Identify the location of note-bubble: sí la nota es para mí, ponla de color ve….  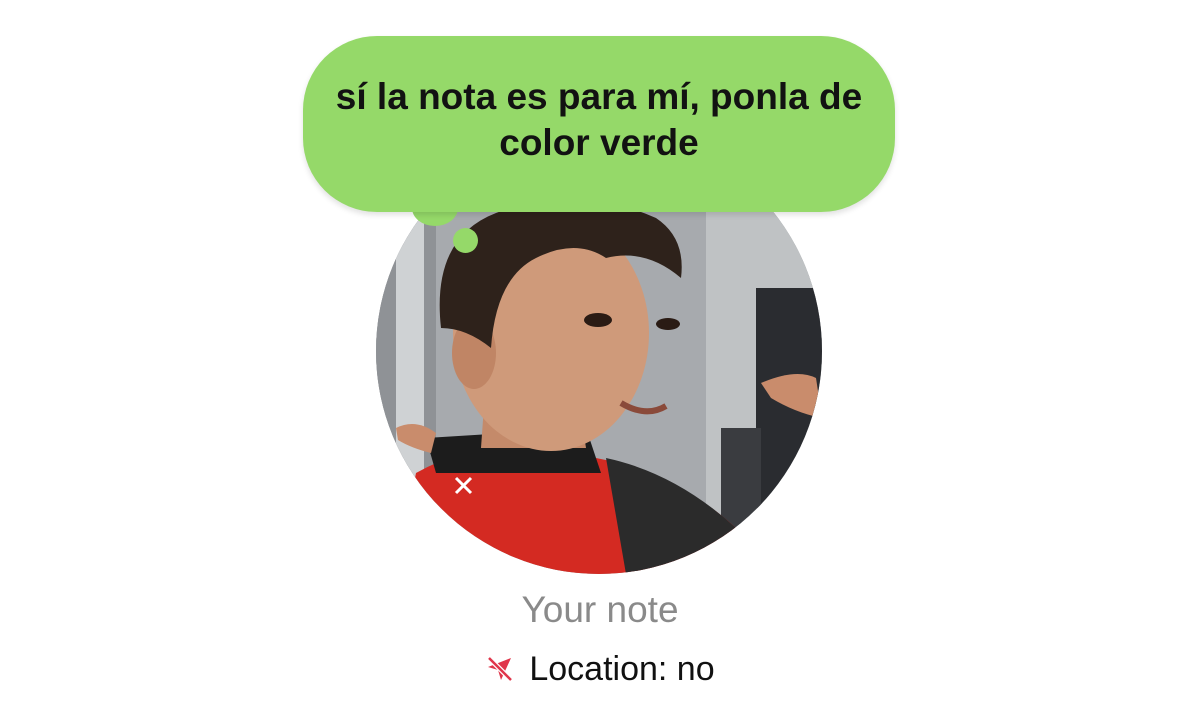
(599, 124).